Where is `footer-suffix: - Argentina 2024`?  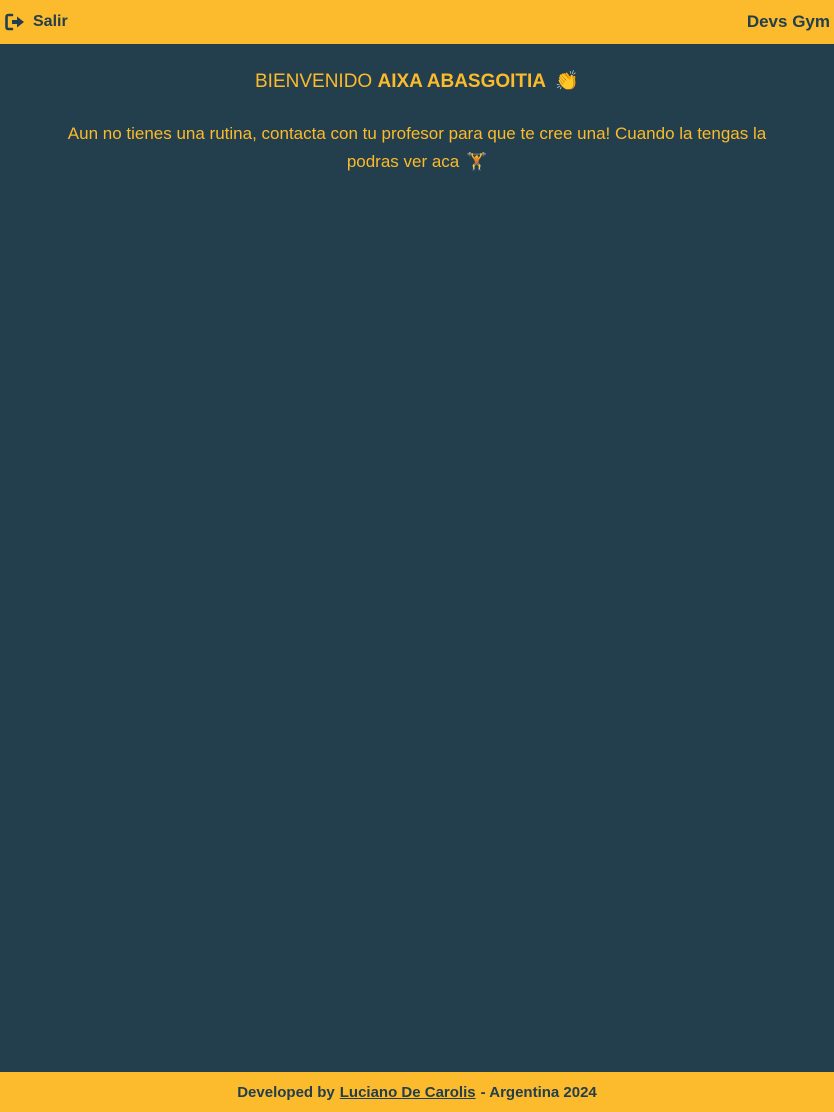
footer-suffix: - Argentina 2024 is located at coordinates (538, 1092).